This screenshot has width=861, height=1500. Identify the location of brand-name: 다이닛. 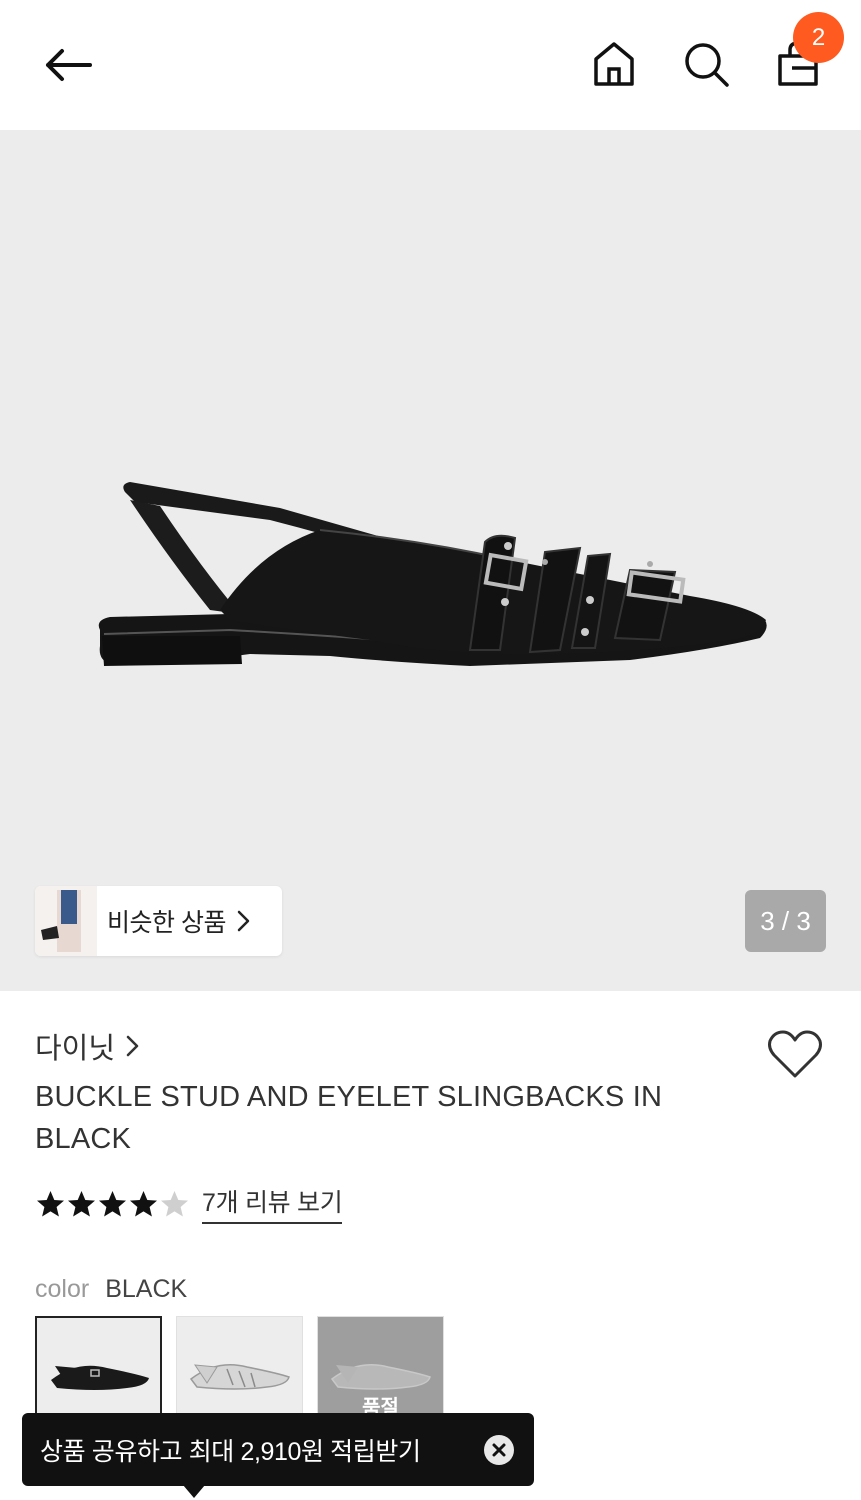
(75, 1049).